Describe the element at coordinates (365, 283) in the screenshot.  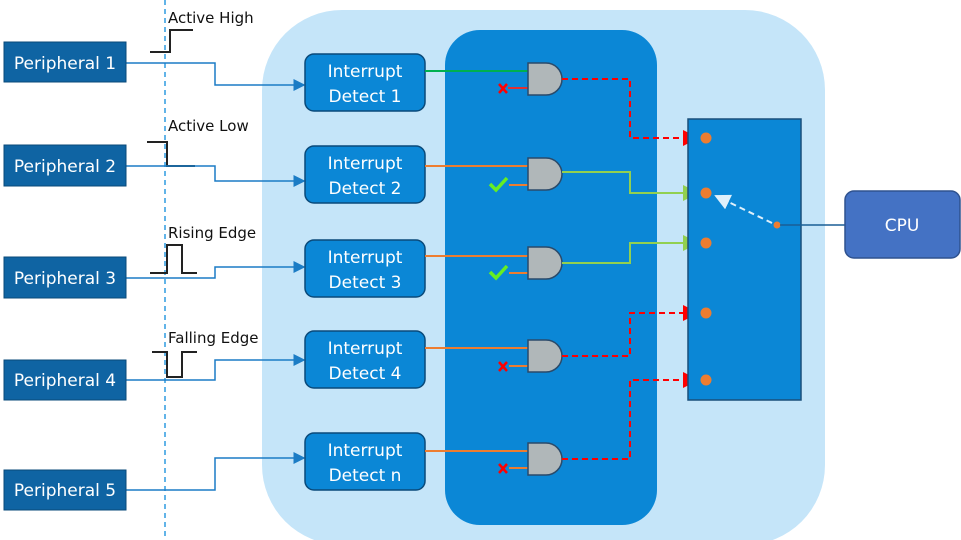
I see `detector-label: Detect 3` at that location.